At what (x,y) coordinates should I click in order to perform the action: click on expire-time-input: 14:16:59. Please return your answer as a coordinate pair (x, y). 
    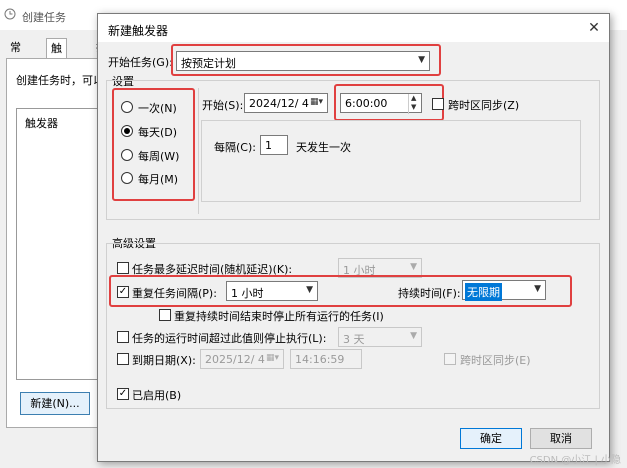
    Looking at the image, I should click on (326, 359).